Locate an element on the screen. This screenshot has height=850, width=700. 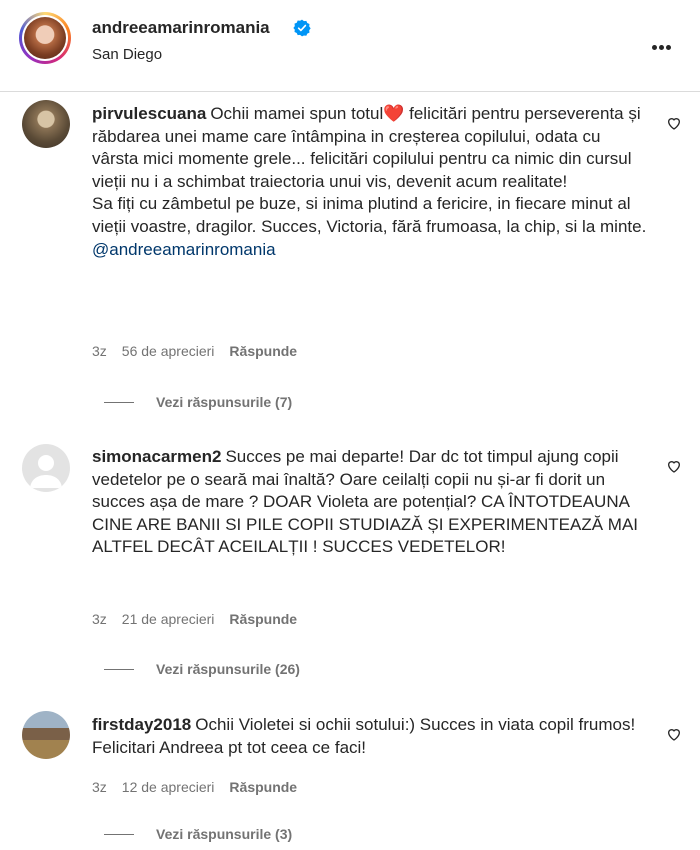
commenter-username: pirvulescuana is located at coordinates (149, 113).